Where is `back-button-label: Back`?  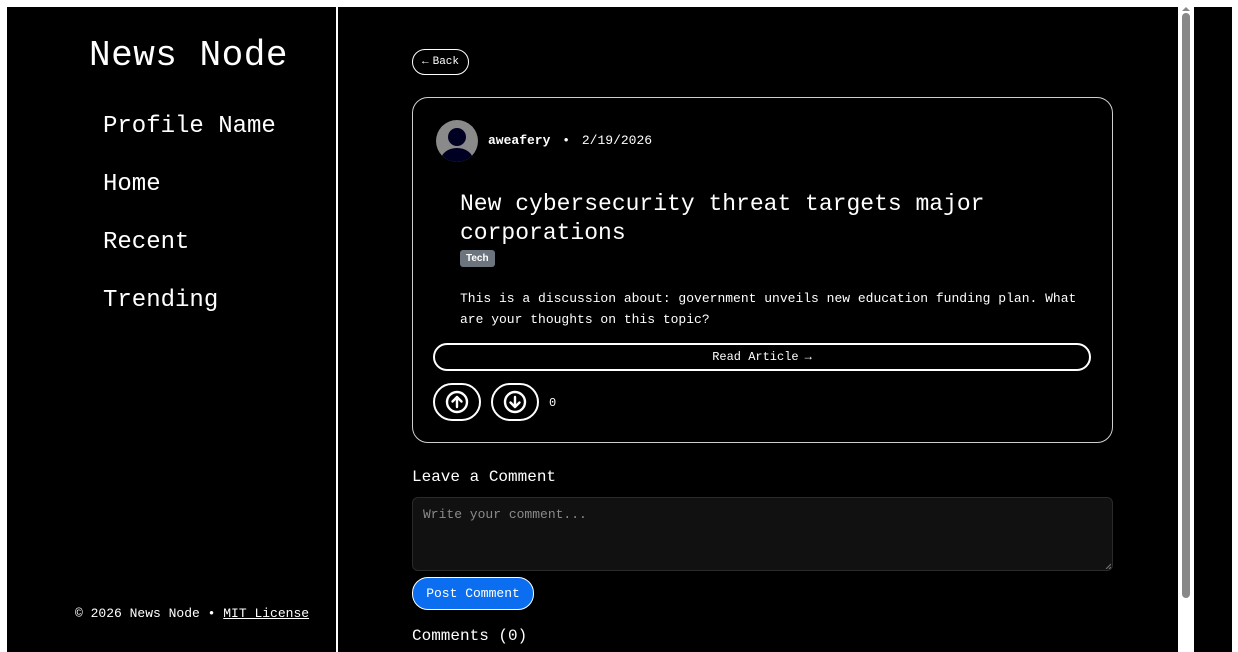
back-button-label: Back is located at coordinates (445, 62).